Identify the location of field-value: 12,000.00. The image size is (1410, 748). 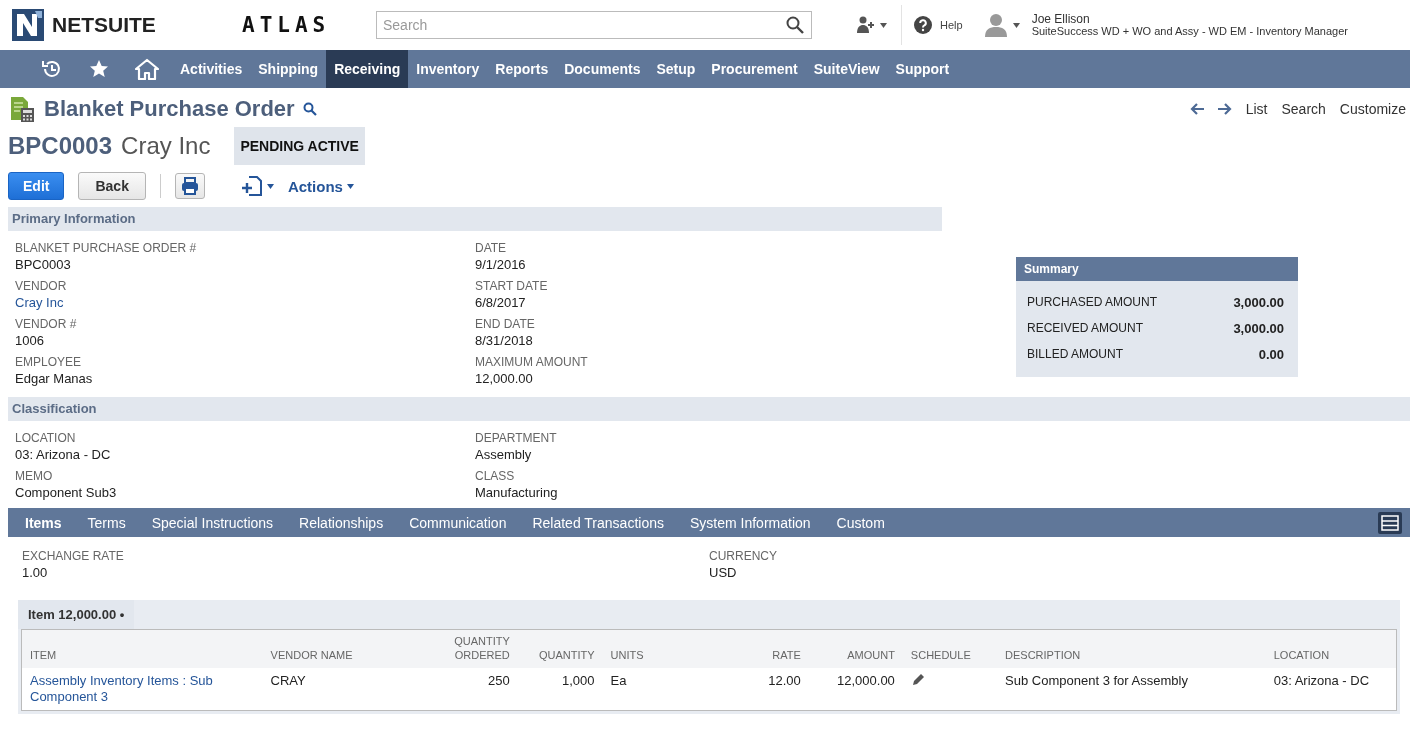
(504, 379).